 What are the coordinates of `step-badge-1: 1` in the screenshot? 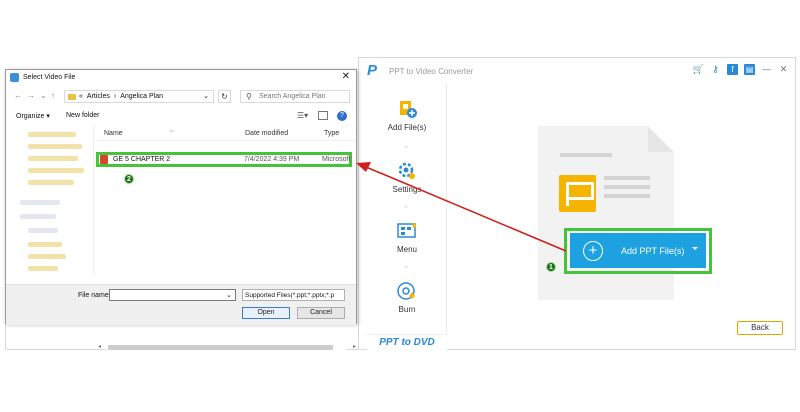 It's located at (551, 267).